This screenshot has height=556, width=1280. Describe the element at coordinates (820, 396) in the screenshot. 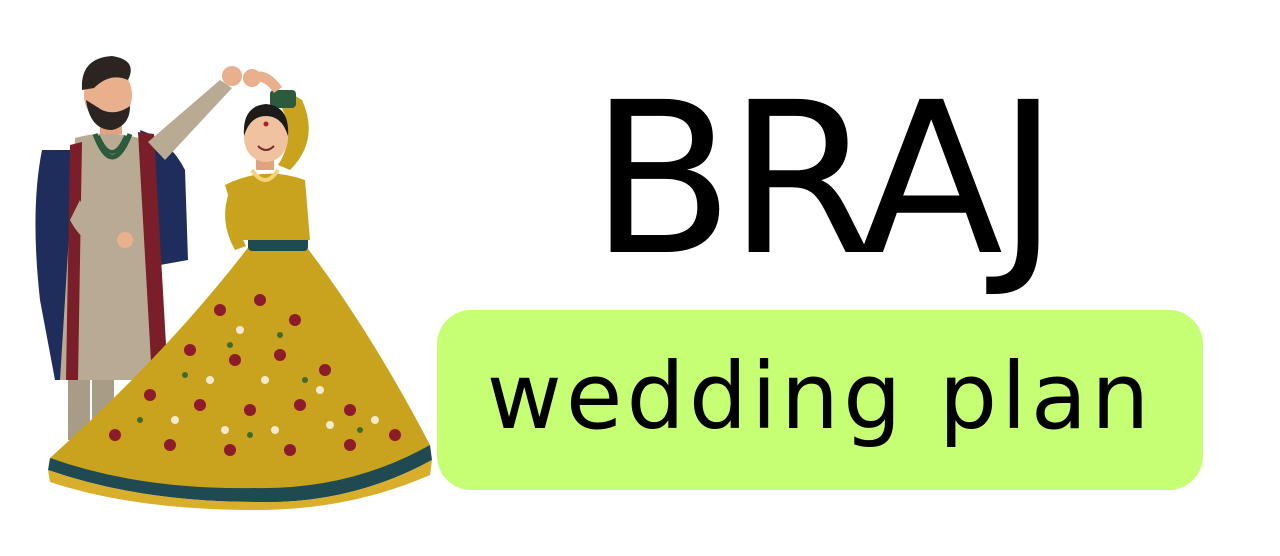

I see `tagline-text: wedding plan` at that location.